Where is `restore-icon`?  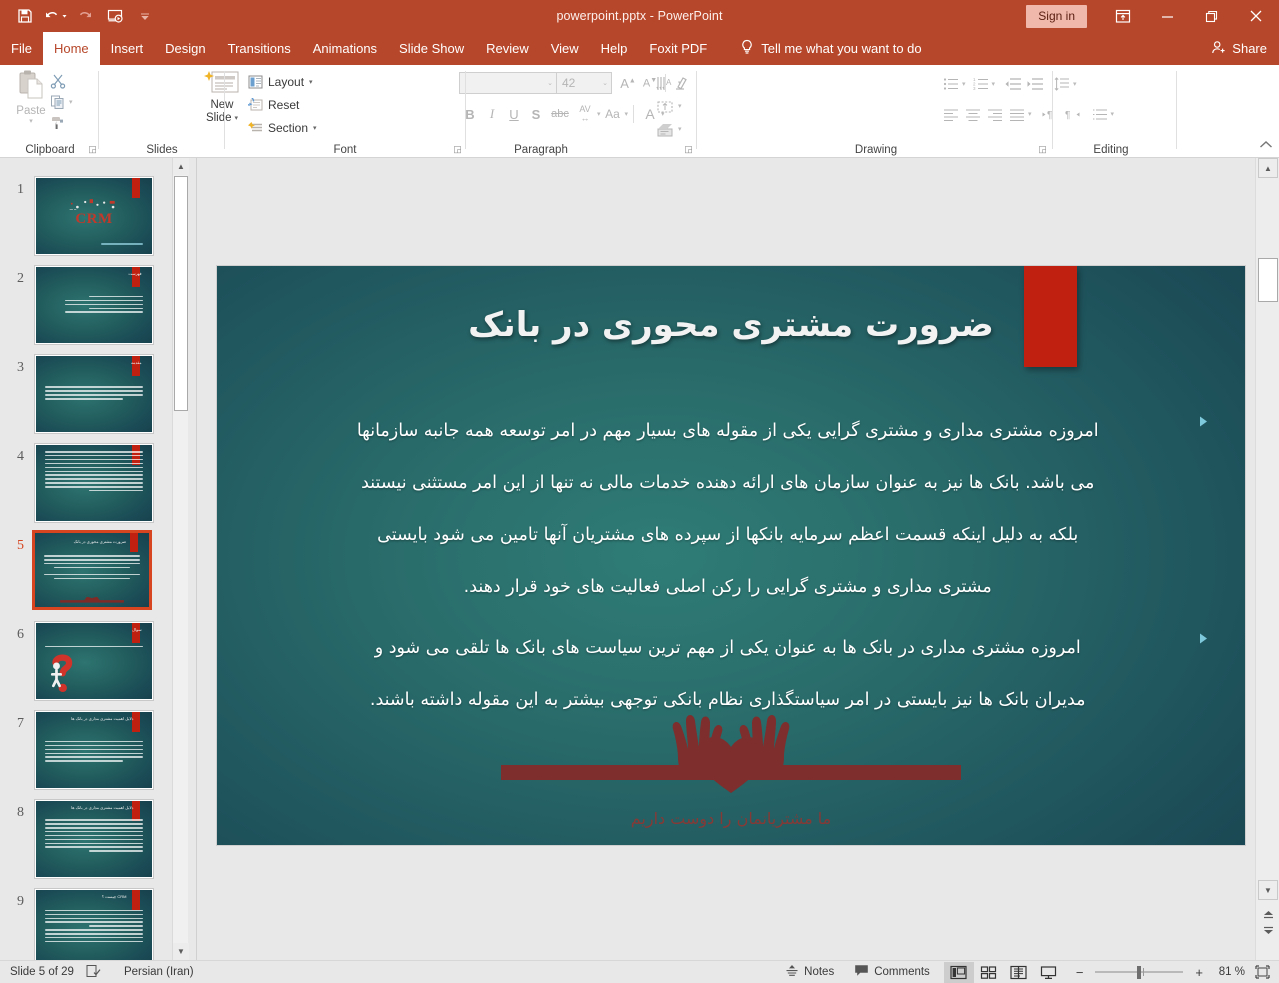
restore-icon is located at coordinates (1211, 16).